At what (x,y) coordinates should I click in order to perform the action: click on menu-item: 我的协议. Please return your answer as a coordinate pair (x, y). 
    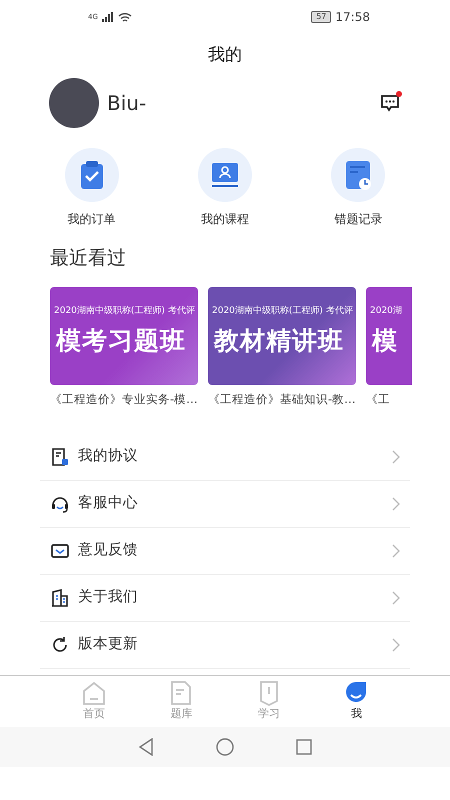
    Looking at the image, I should click on (225, 457).